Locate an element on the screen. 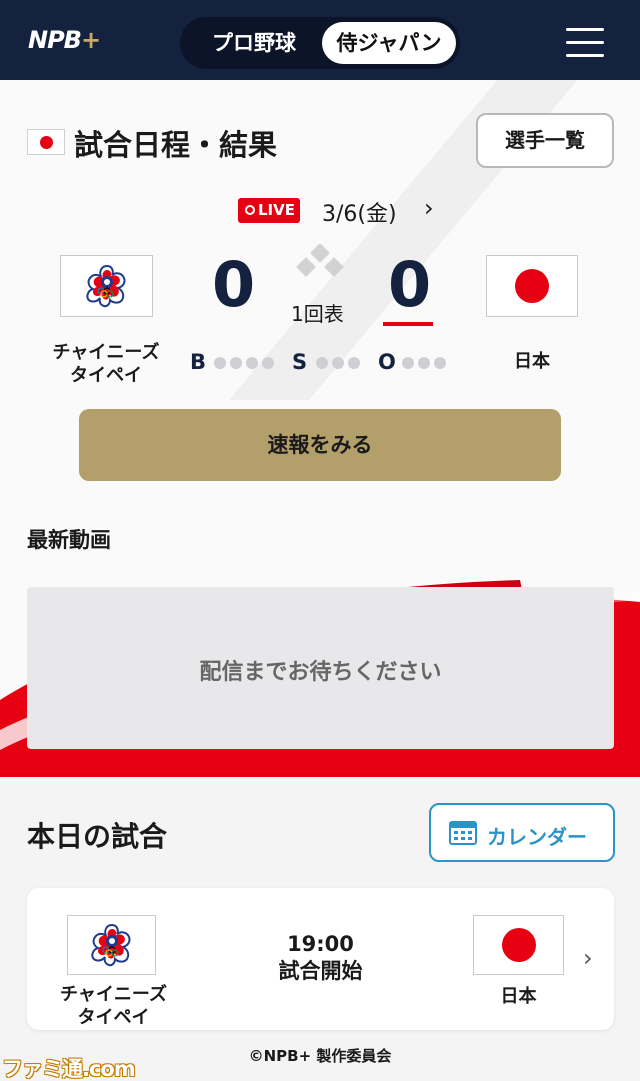 The height and width of the screenshot is (1081, 640). player-list-button: 選手一覧 is located at coordinates (545, 140).